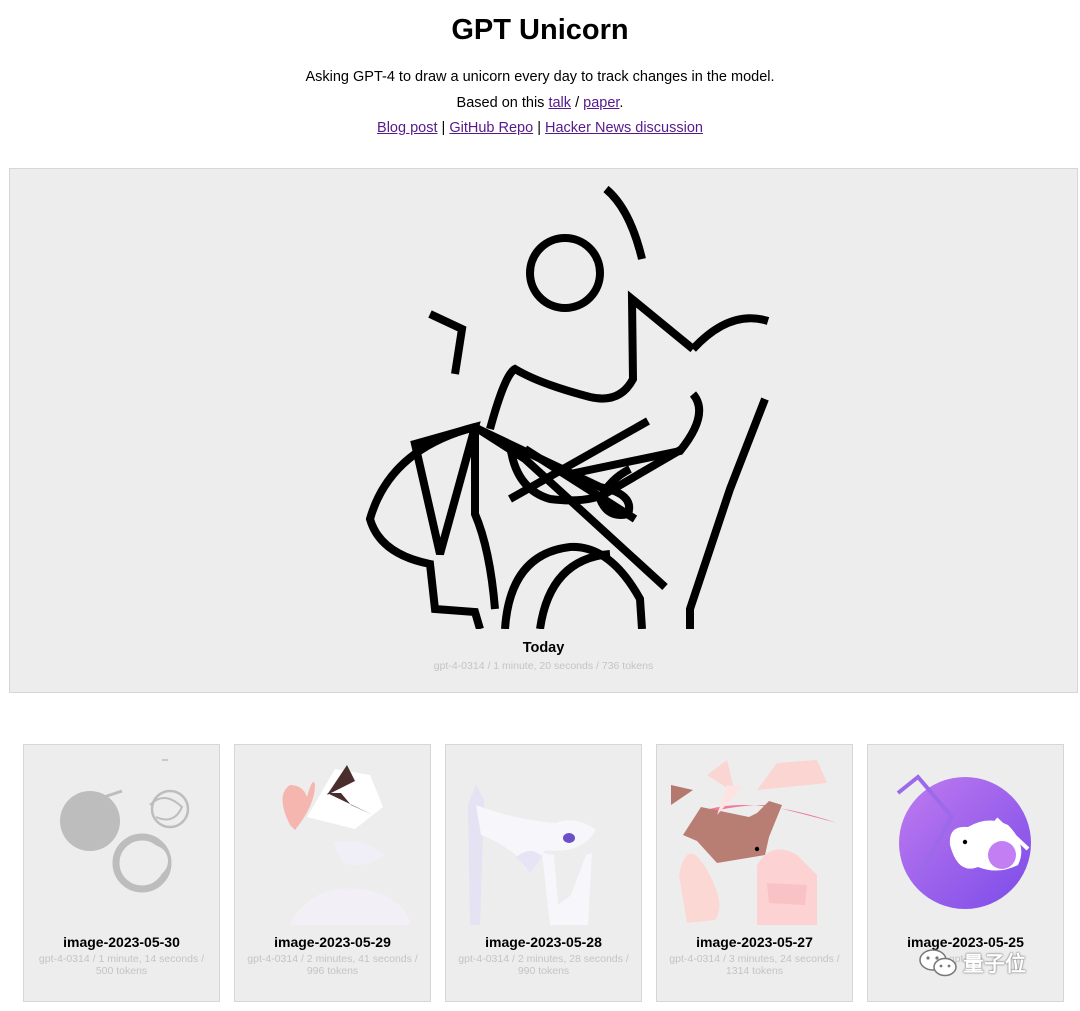 Image resolution: width=1080 pixels, height=1011 pixels. Describe the element at coordinates (491, 128) in the screenshot. I see `github-repo-link: GitHub Repo` at that location.